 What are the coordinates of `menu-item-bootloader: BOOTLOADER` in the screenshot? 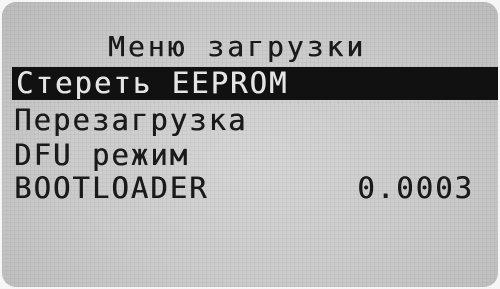 It's located at (111, 188).